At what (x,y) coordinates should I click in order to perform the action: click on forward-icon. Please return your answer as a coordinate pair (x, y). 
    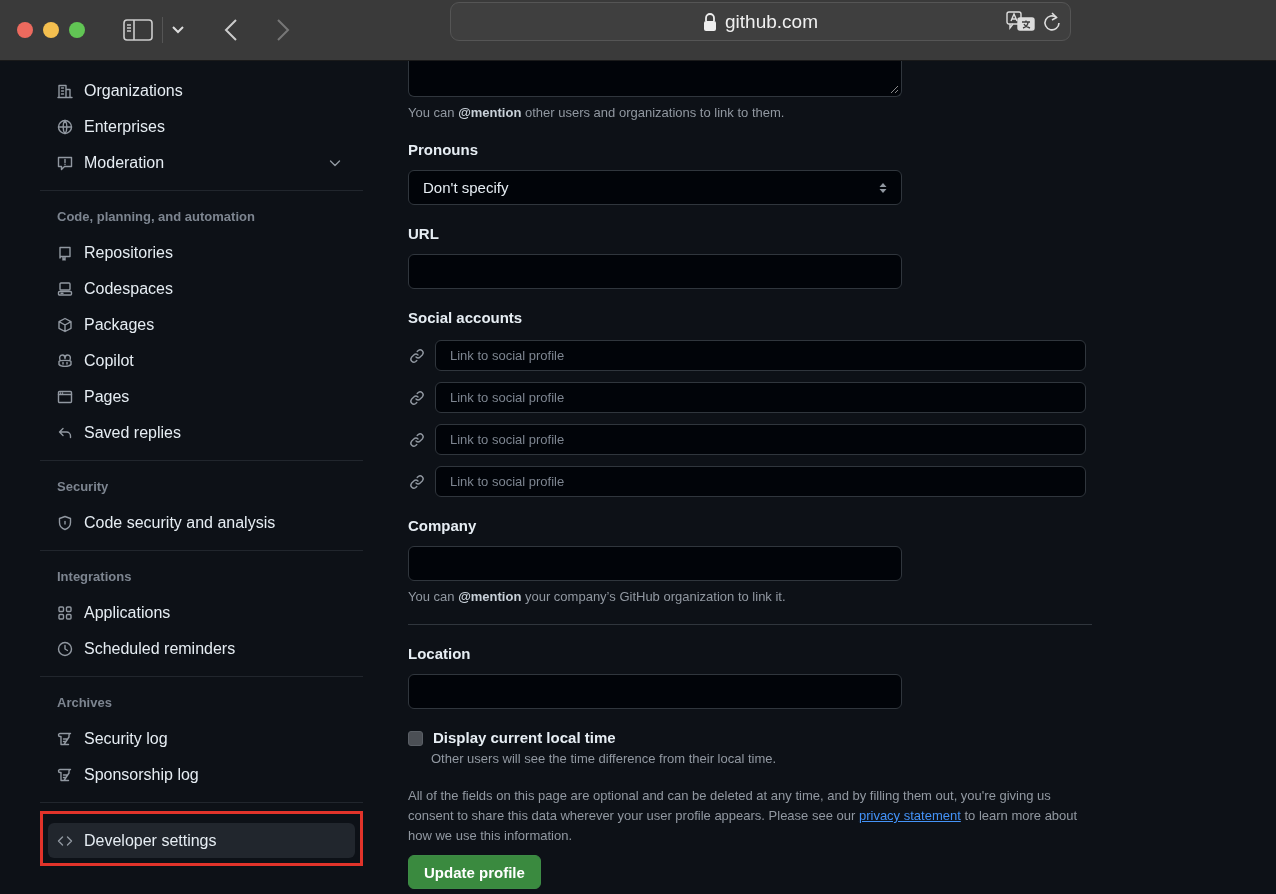
    Looking at the image, I should click on (283, 30).